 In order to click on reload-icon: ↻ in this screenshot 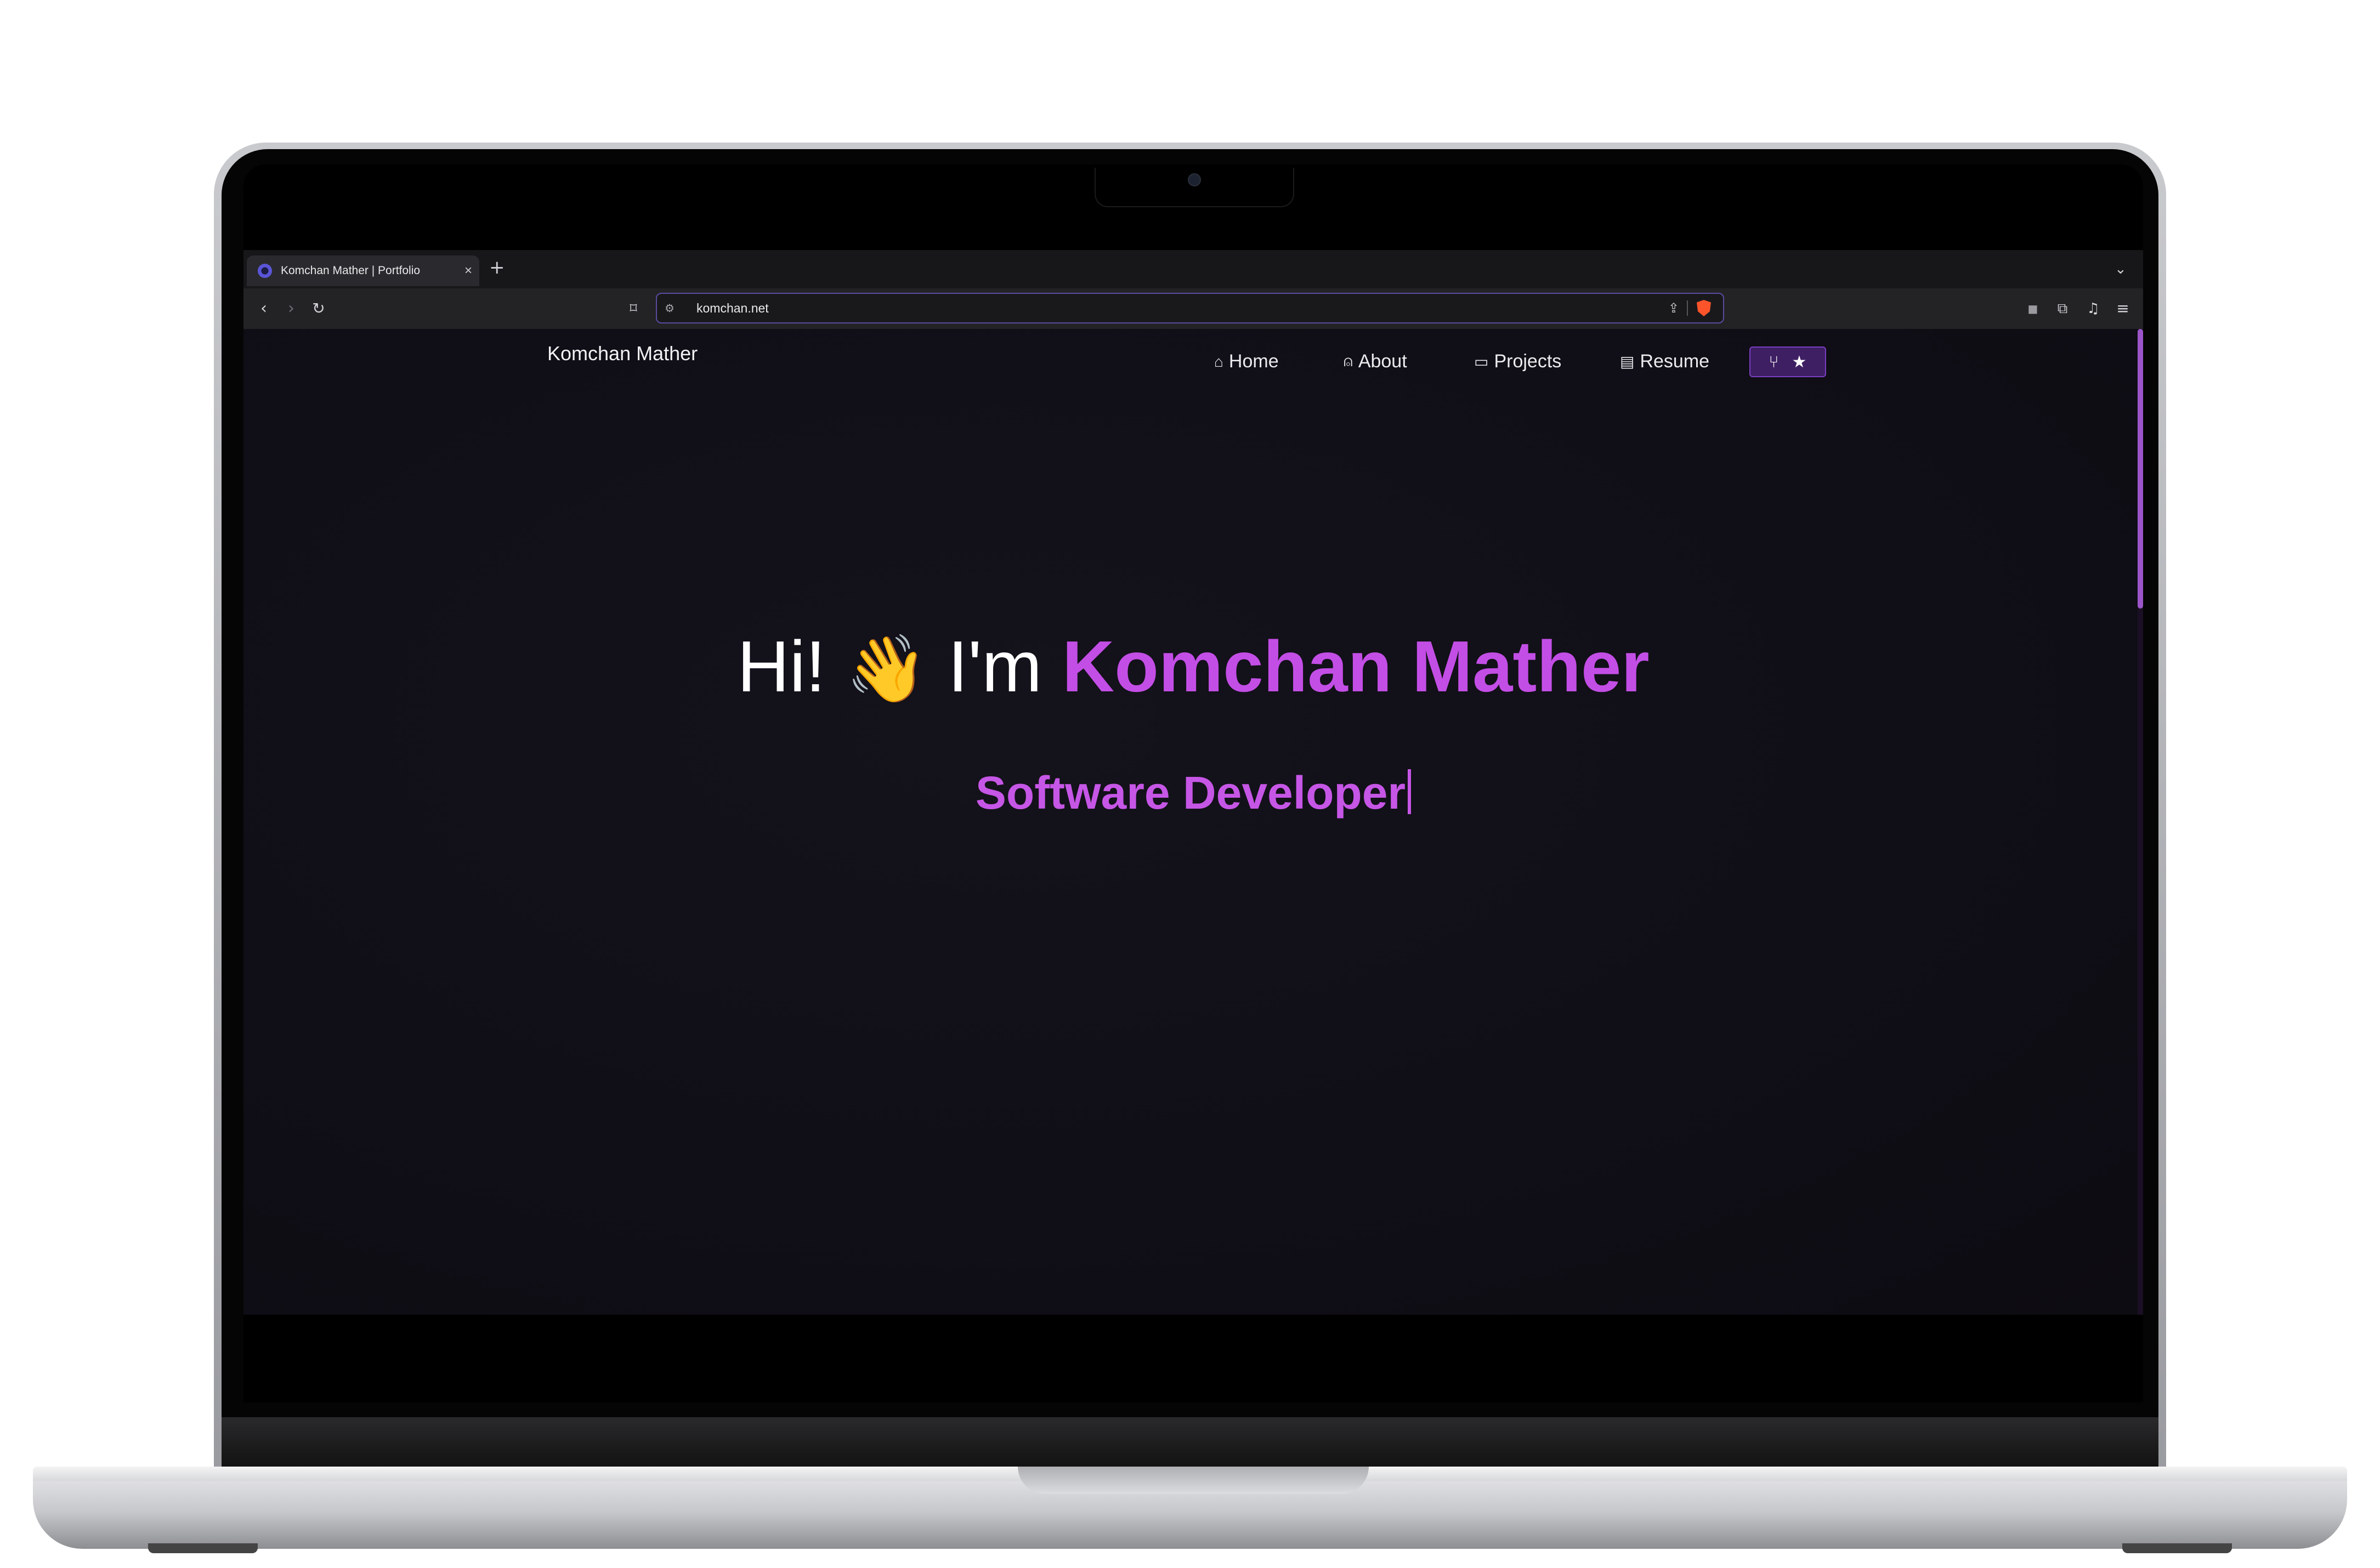, I will do `click(318, 308)`.